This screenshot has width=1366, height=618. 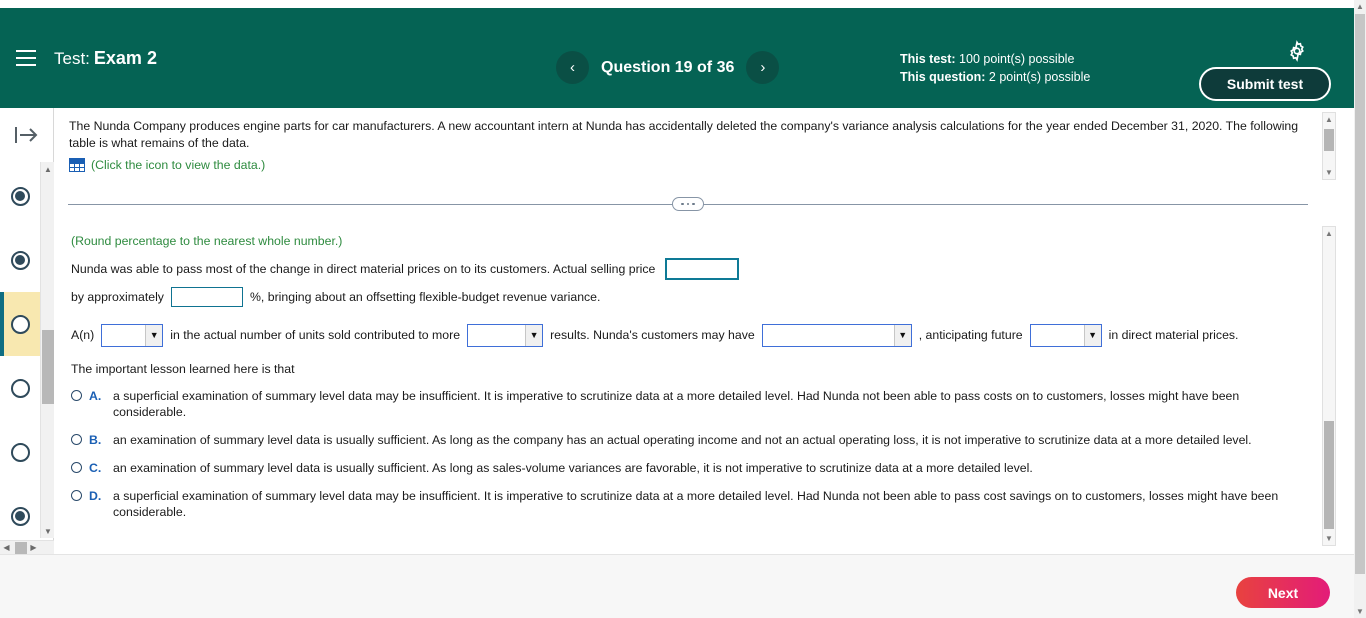 What do you see at coordinates (178, 165) in the screenshot?
I see `view-data-link-label: (Click the icon to view the data.)` at bounding box center [178, 165].